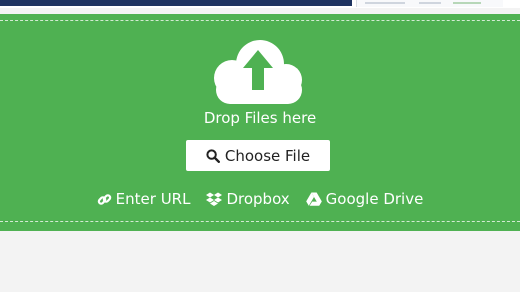  I want to click on dropbox-icon, so click(214, 199).